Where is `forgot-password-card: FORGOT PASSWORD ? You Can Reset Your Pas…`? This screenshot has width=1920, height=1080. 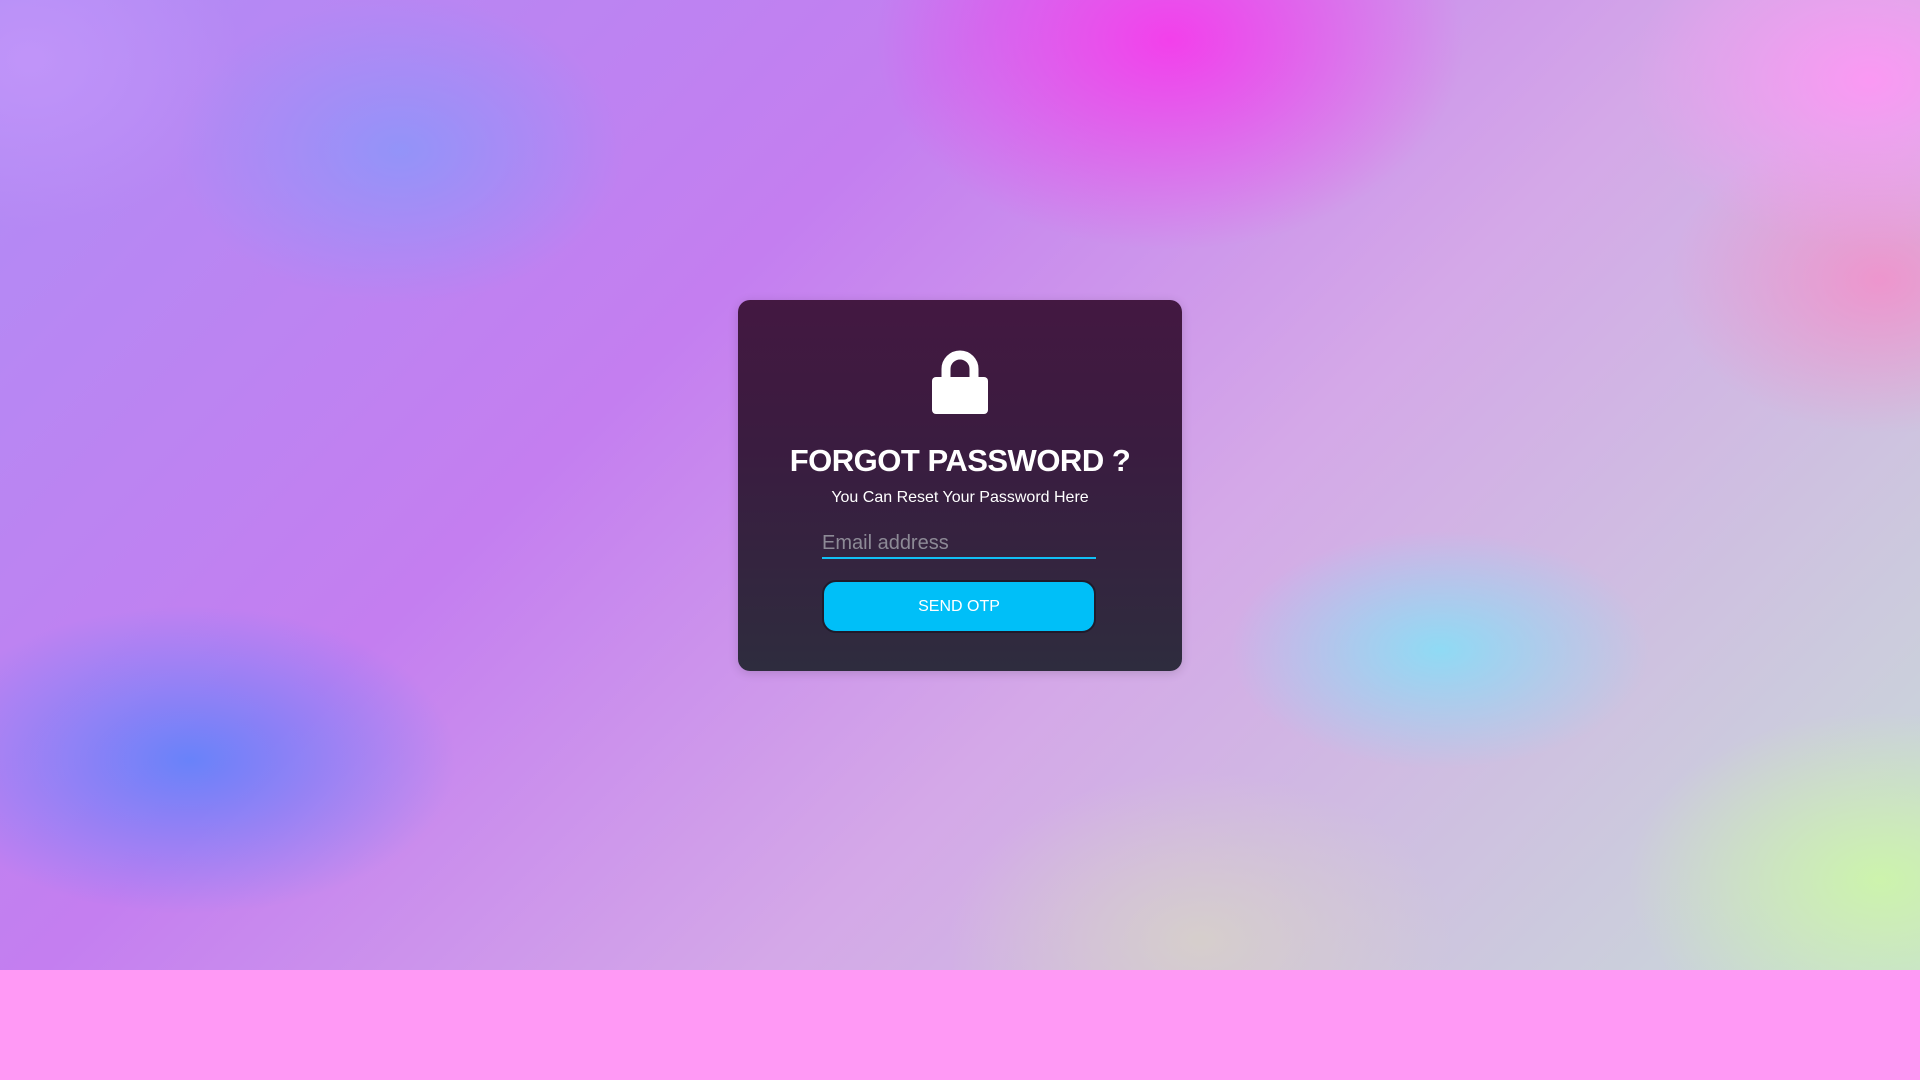 forgot-password-card: FORGOT PASSWORD ? You Can Reset Your Pas… is located at coordinates (960, 485).